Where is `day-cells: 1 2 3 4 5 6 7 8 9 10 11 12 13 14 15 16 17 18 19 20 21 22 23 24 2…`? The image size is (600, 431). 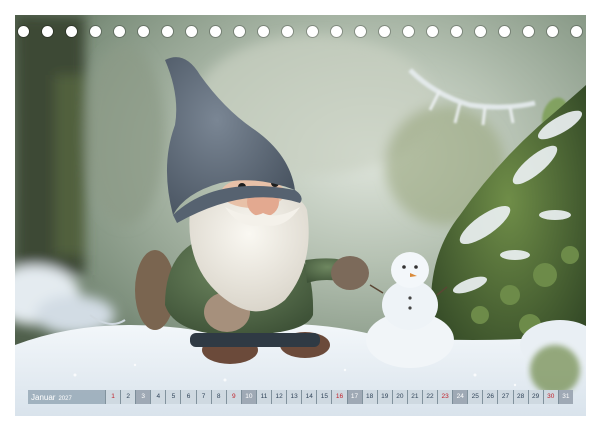 day-cells: 1 2 3 4 5 6 7 8 9 10 11 12 13 14 15 16 17 18 19 20 21 22 23 24 2… is located at coordinates (339, 397).